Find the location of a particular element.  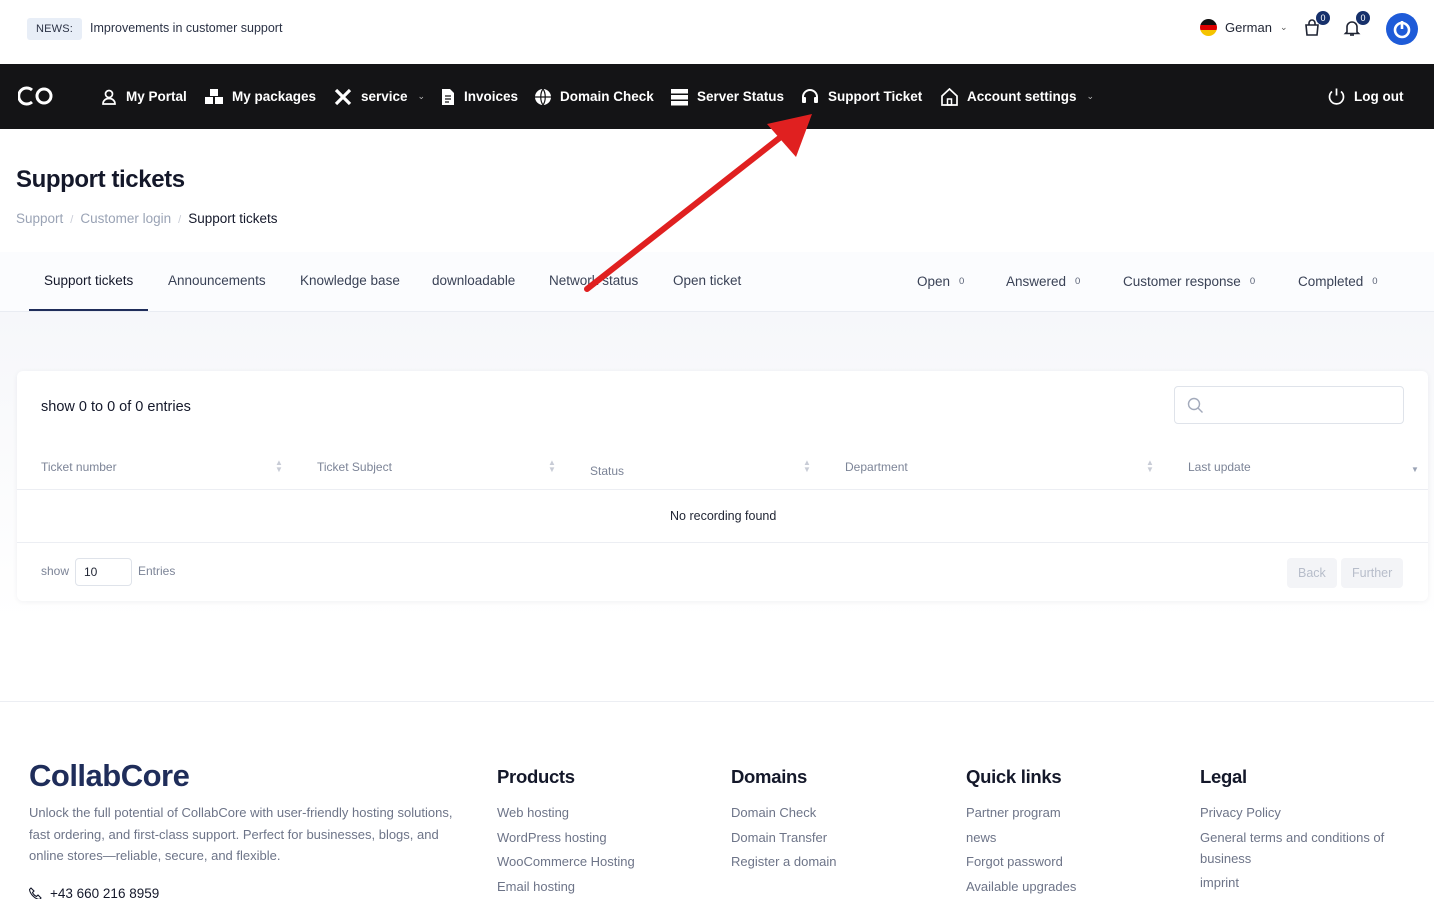

stat-completed: Completed 0 is located at coordinates (1338, 281).